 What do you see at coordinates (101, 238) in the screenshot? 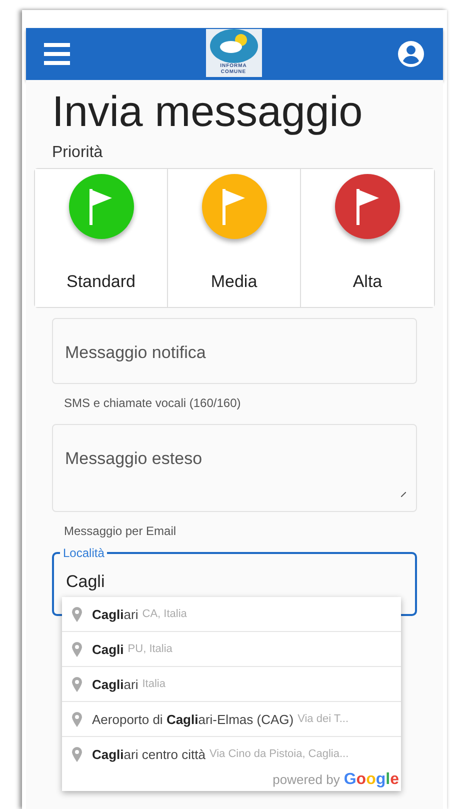
I see `priority-option: Standard` at bounding box center [101, 238].